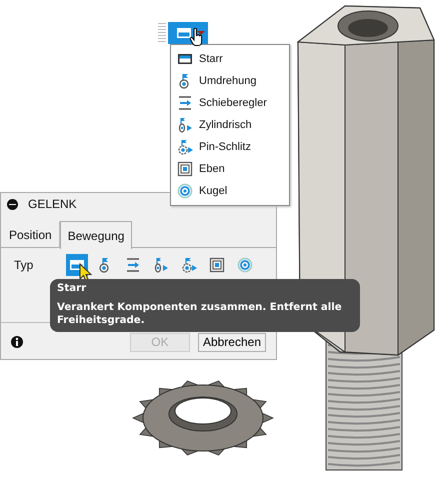  What do you see at coordinates (230, 59) in the screenshot?
I see `menu-item: Starr` at bounding box center [230, 59].